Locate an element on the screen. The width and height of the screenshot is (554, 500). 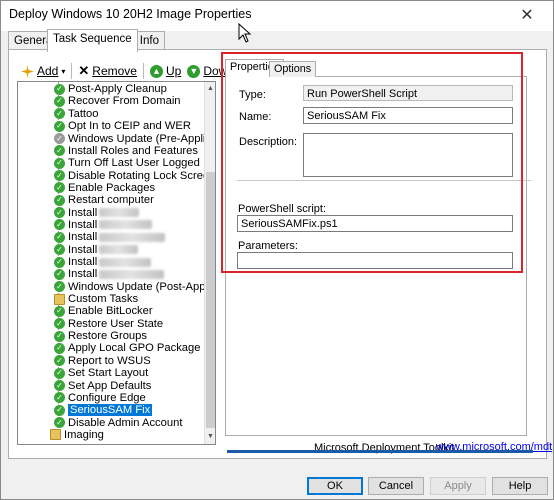
tree-item-label: Restore Groups is located at coordinates (107, 336).